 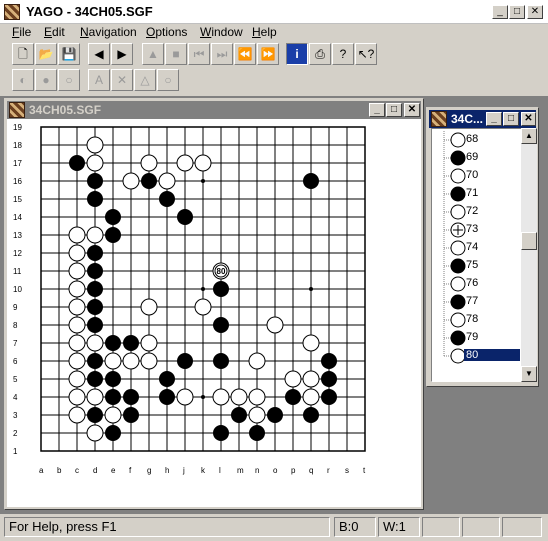 I want to click on move-list-item: 76, so click(x=476, y=284).